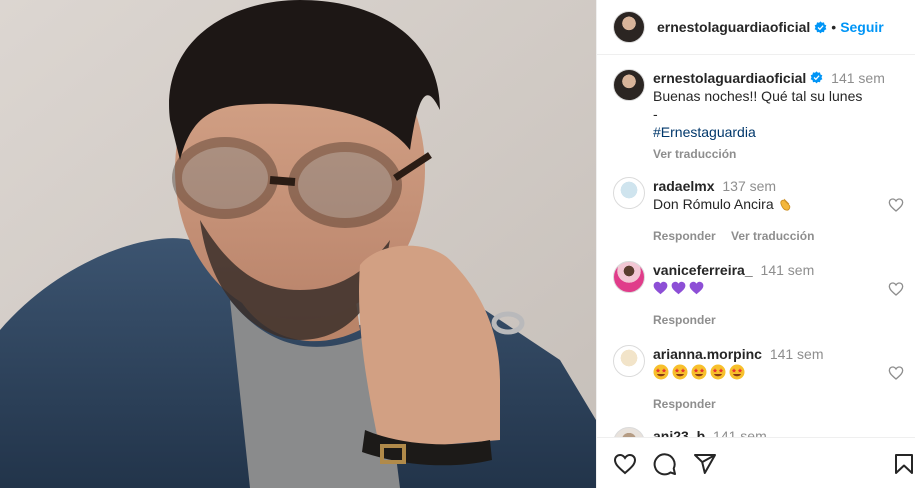 This screenshot has height=488, width=915. Describe the element at coordinates (705, 464) in the screenshot. I see `share-icon` at that location.